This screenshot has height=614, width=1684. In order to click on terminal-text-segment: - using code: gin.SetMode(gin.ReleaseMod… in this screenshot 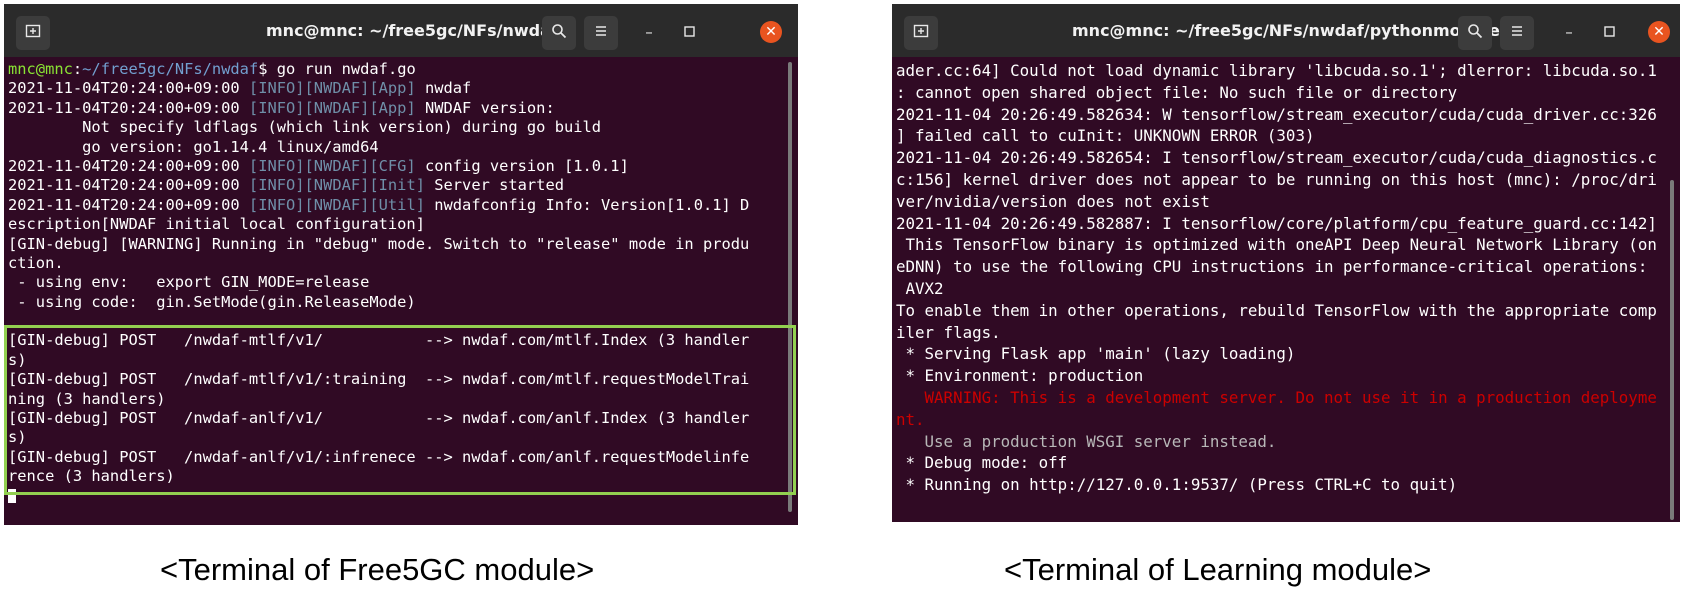, I will do `click(212, 301)`.